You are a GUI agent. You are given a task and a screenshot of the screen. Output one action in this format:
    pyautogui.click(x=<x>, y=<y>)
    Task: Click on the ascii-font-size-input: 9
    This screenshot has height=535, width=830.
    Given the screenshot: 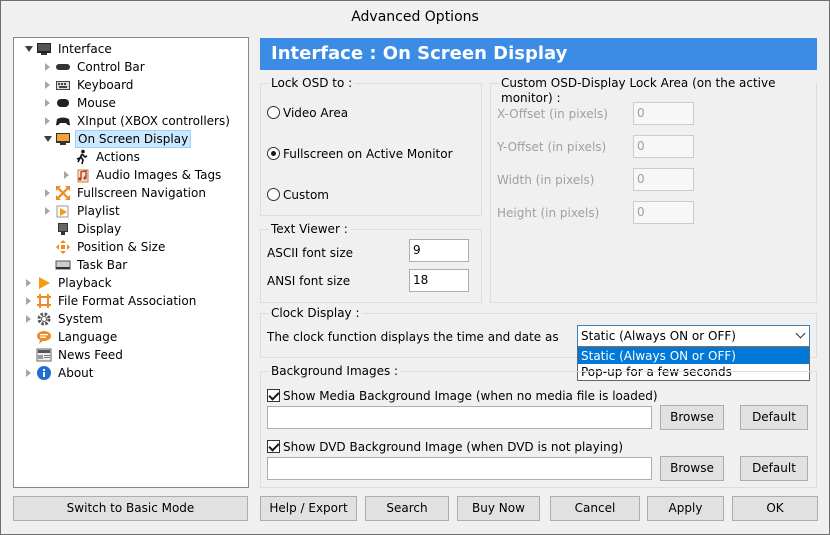 What is the action you would take?
    pyautogui.click(x=439, y=250)
    